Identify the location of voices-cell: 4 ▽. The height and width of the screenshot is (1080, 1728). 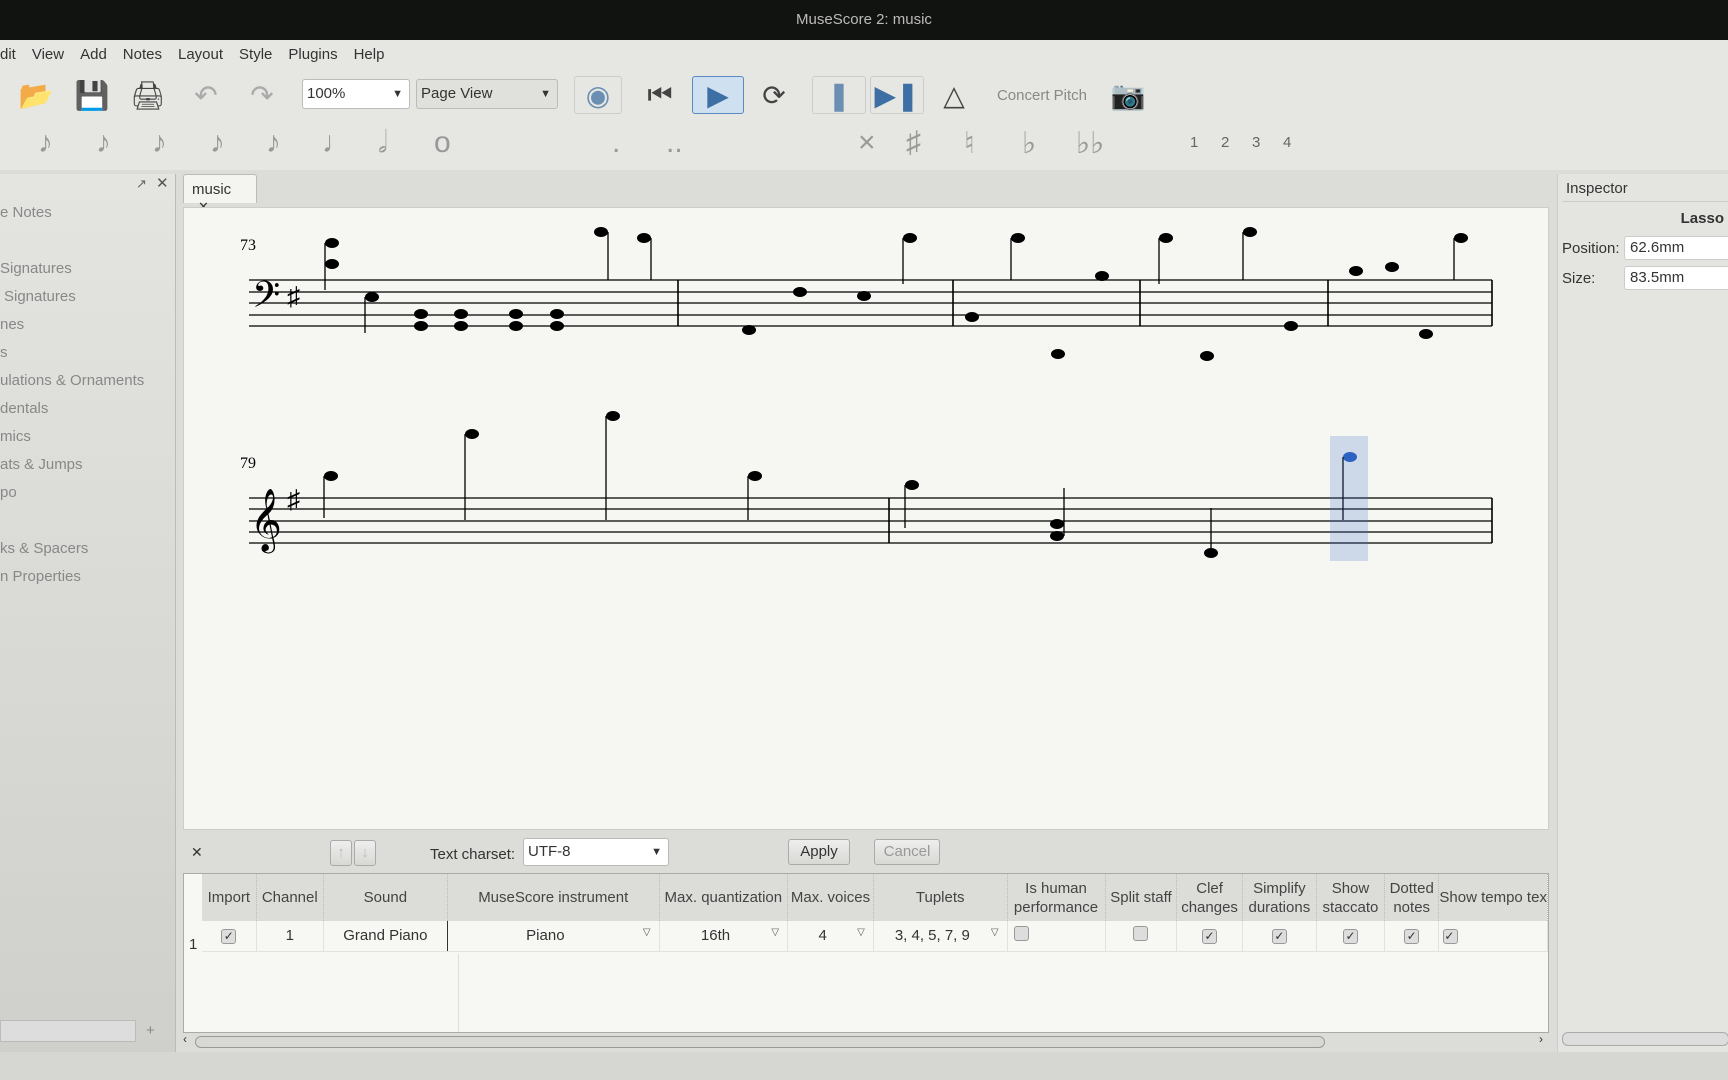
(830, 936).